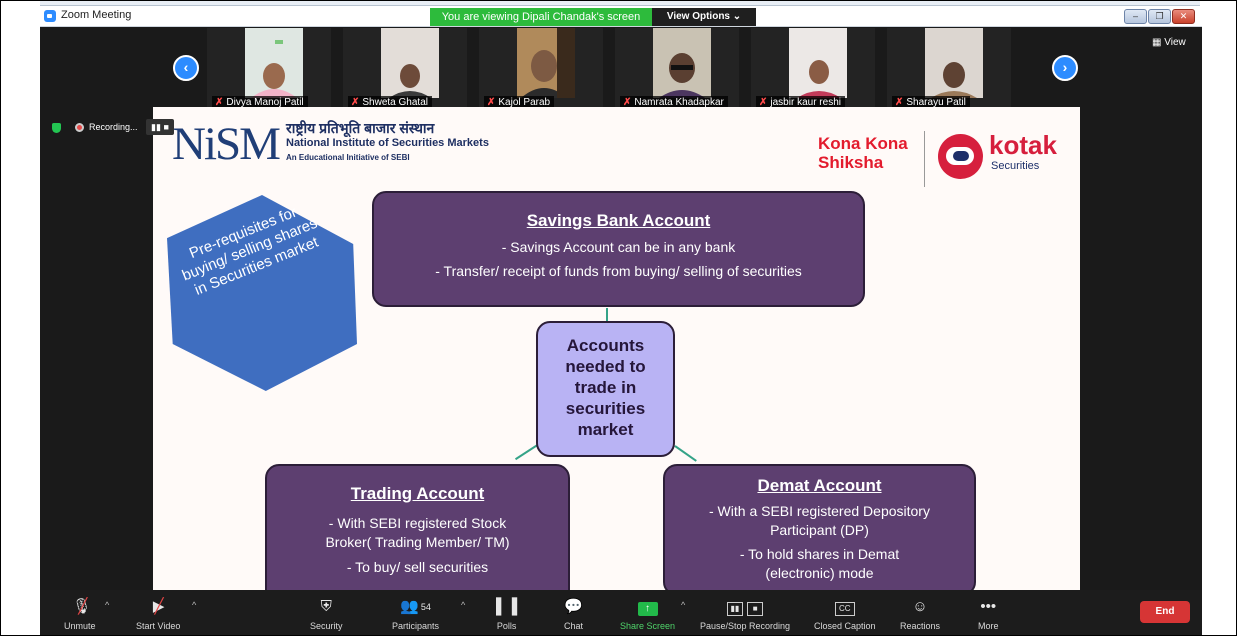  Describe the element at coordinates (194, 605) in the screenshot. I see `video-options-caret: ^` at that location.